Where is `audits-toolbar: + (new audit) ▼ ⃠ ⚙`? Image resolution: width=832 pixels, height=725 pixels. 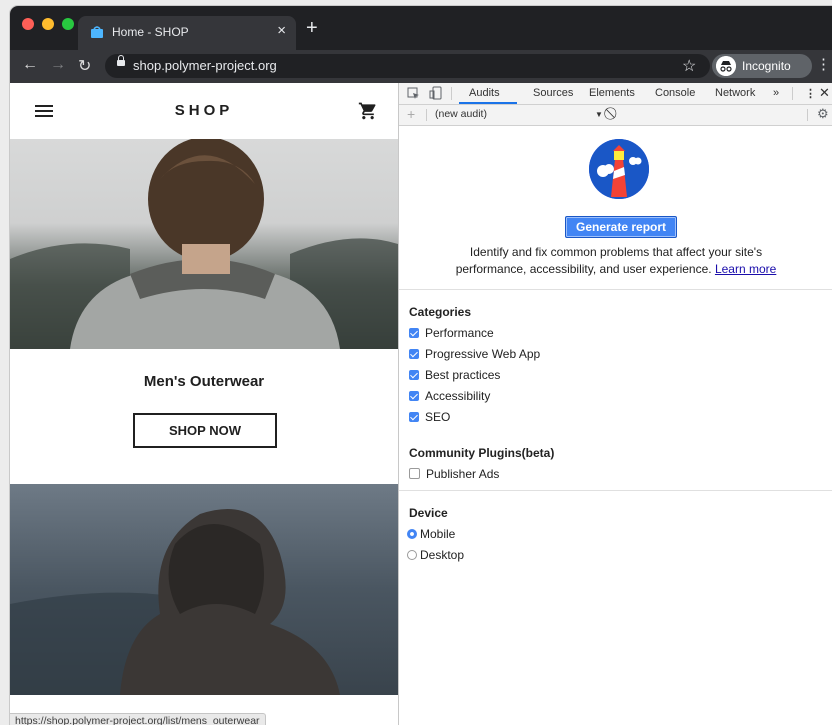
audits-toolbar: + (new audit) ▼ ⃠ ⚙ is located at coordinates (615, 115).